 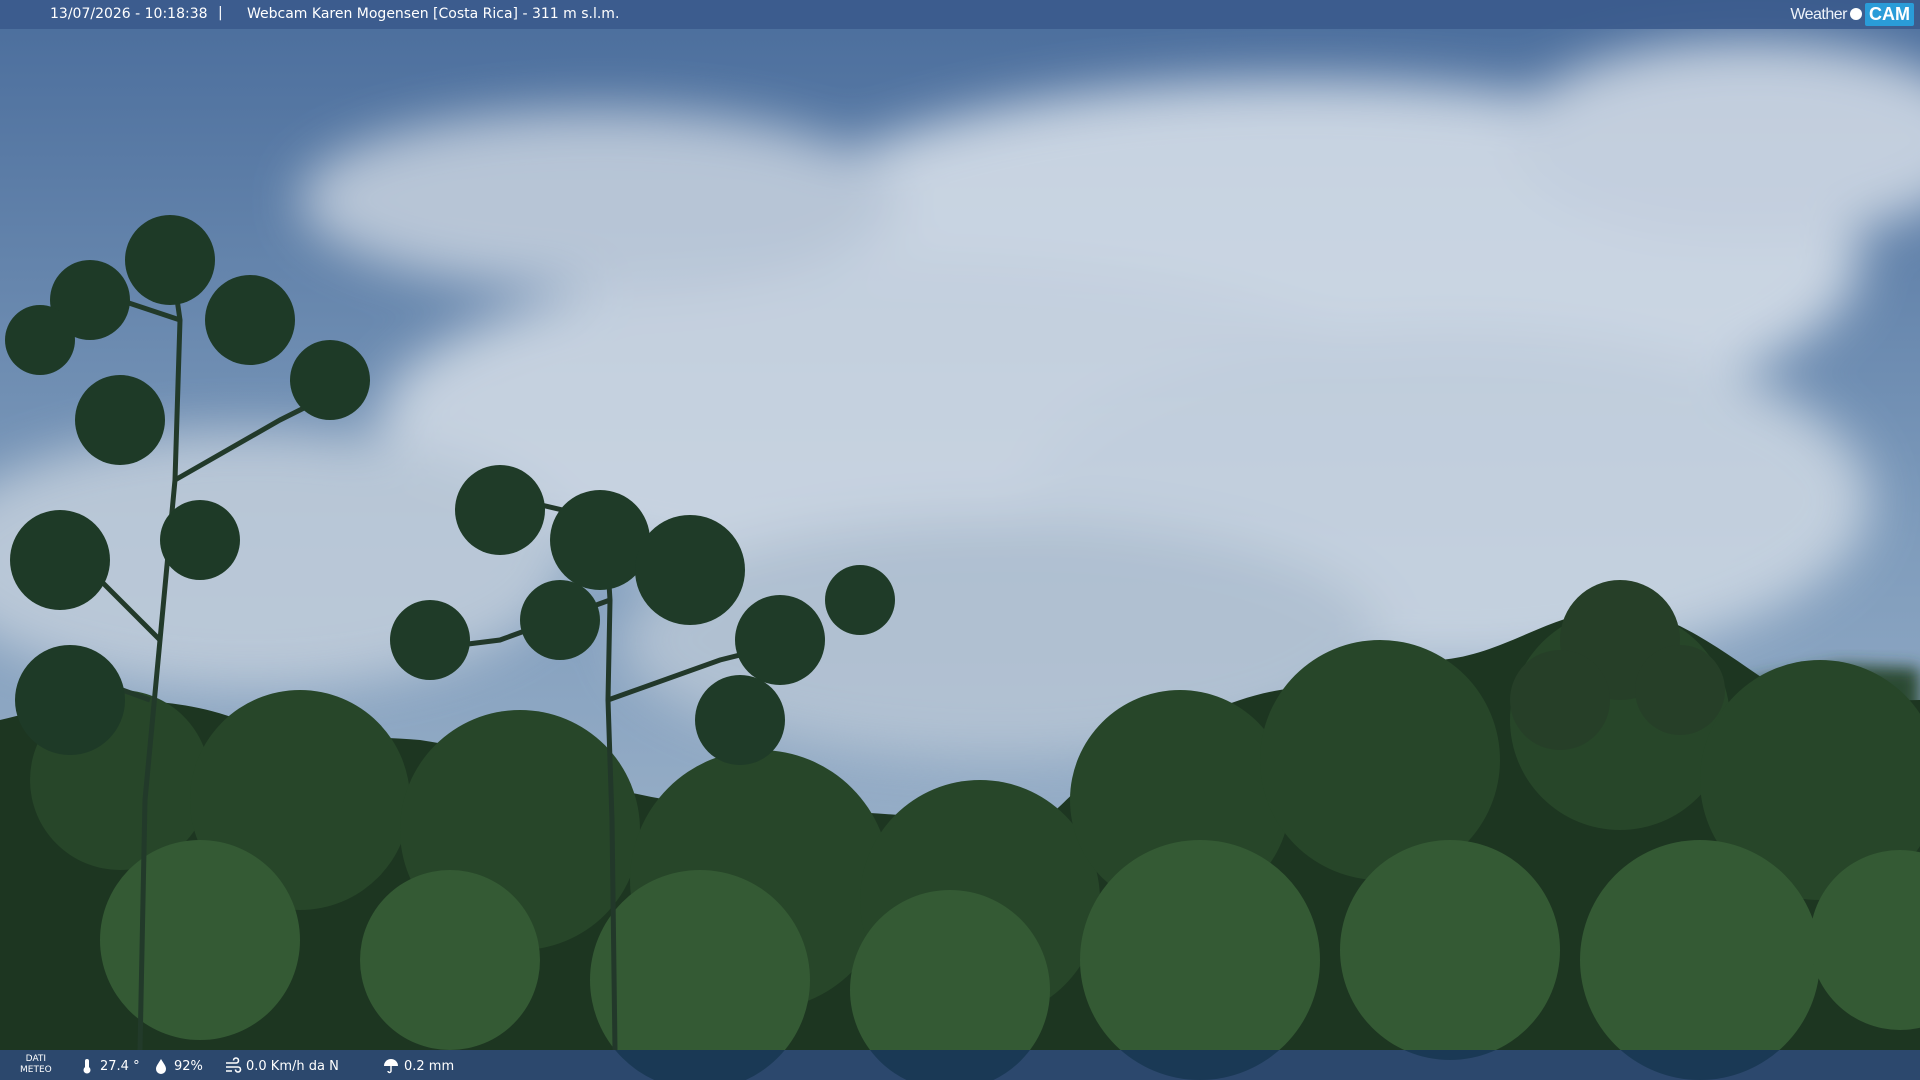 I want to click on humidity-reading: 92%, so click(x=177, y=1066).